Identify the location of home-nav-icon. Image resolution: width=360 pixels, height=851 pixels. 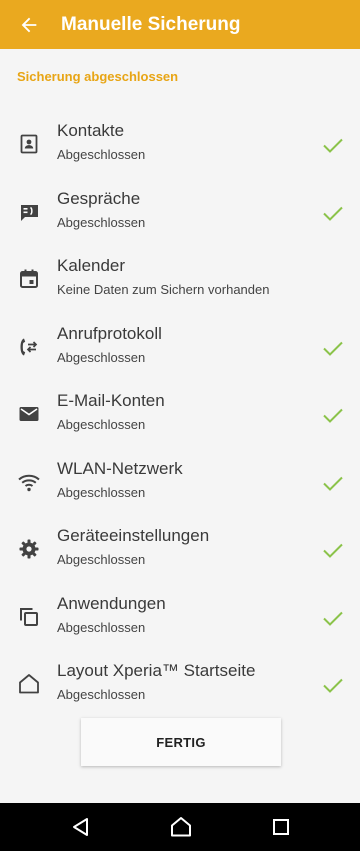
(181, 827).